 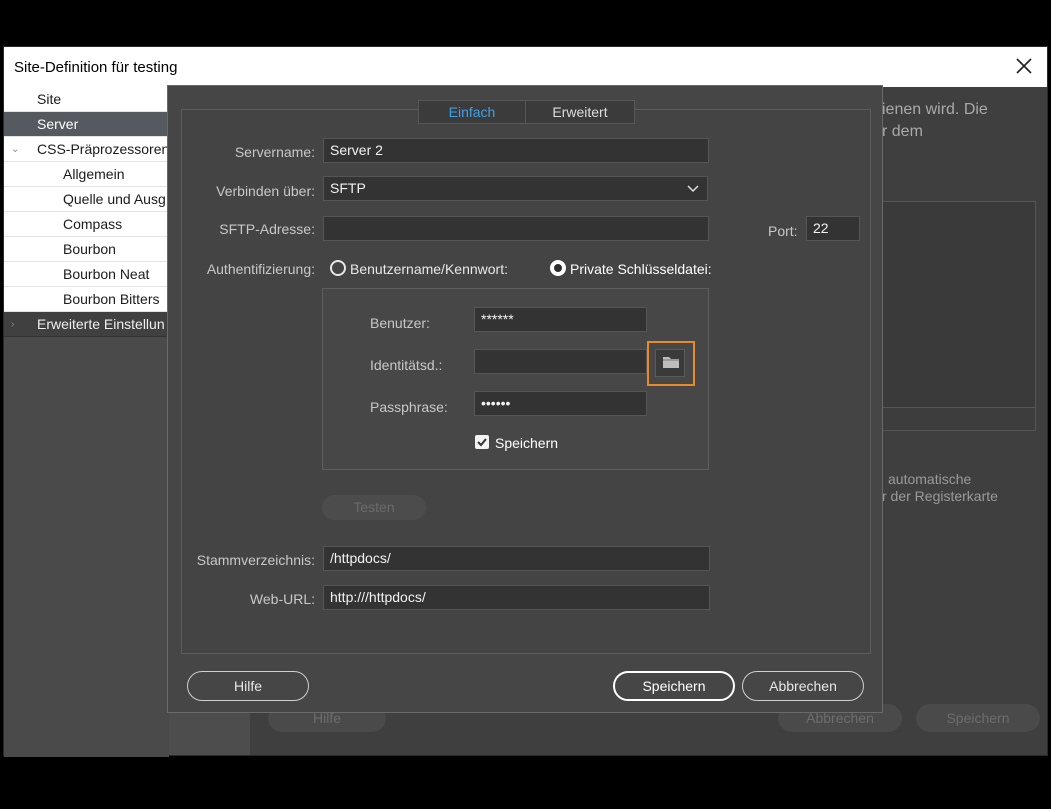 What do you see at coordinates (429, 269) in the screenshot?
I see `auth-password-label: Benutzername/Kennwort:` at bounding box center [429, 269].